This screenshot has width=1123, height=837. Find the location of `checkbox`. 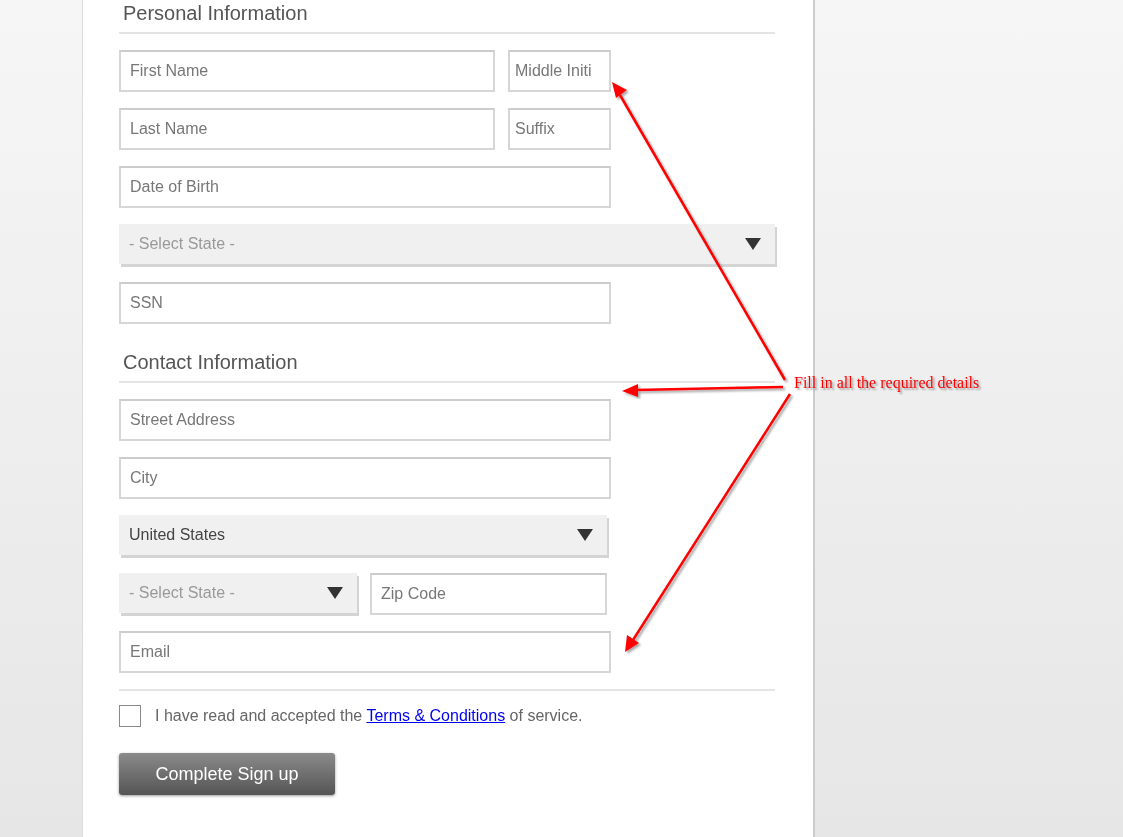

checkbox is located at coordinates (130, 716).